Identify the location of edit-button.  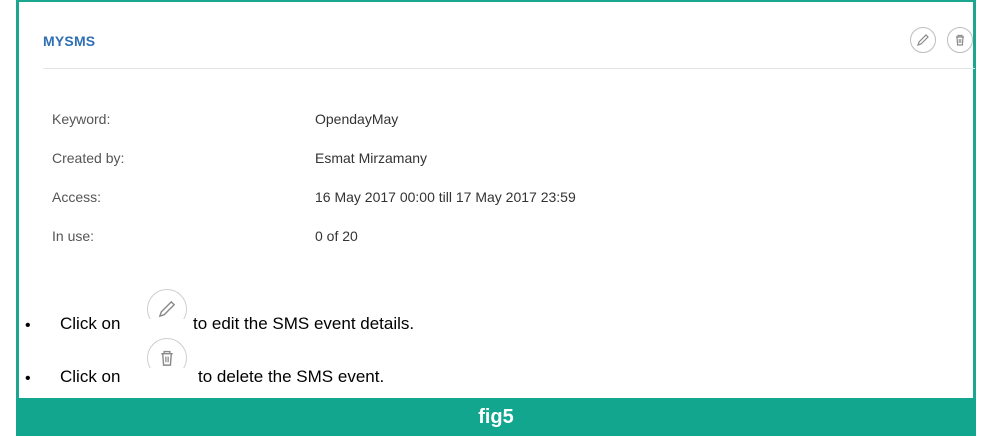
(923, 40).